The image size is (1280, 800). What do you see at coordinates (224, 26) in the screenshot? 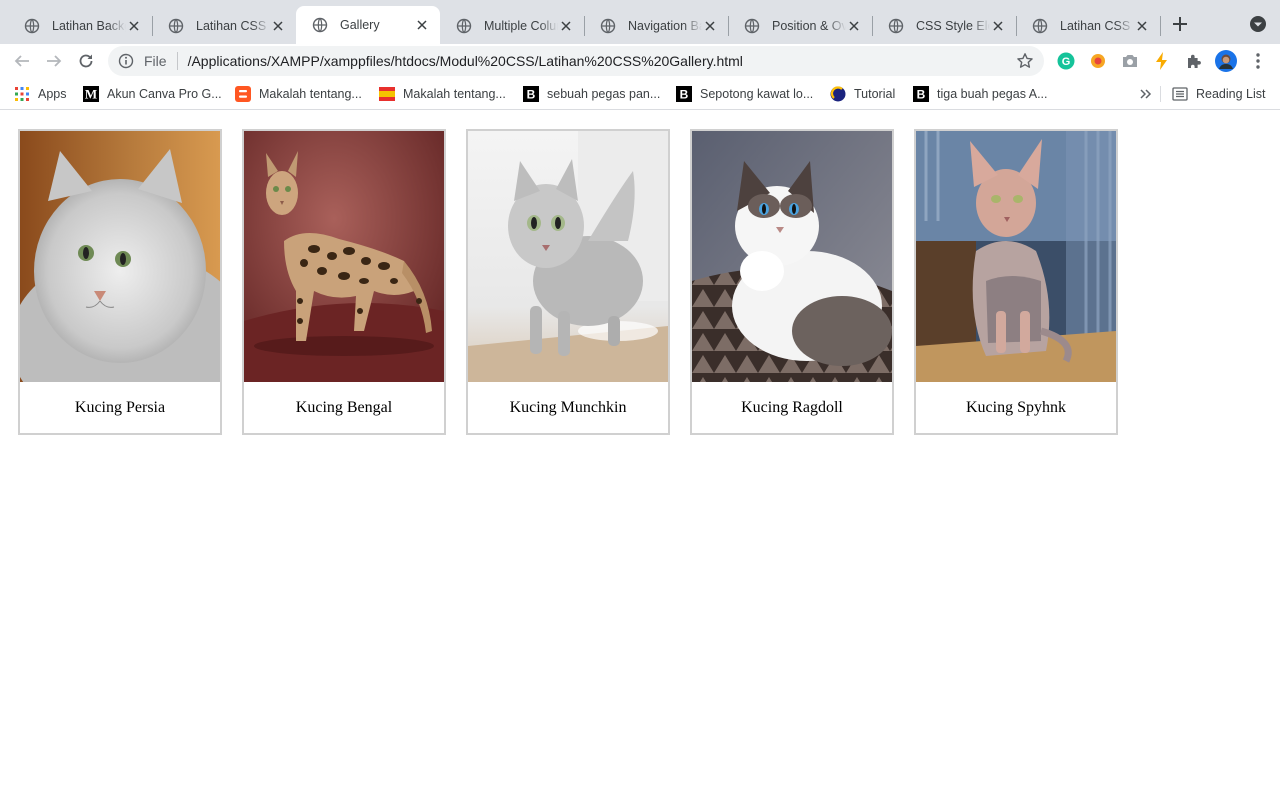
I see `tab-latihan-css-b: Latihan CSS B` at bounding box center [224, 26].